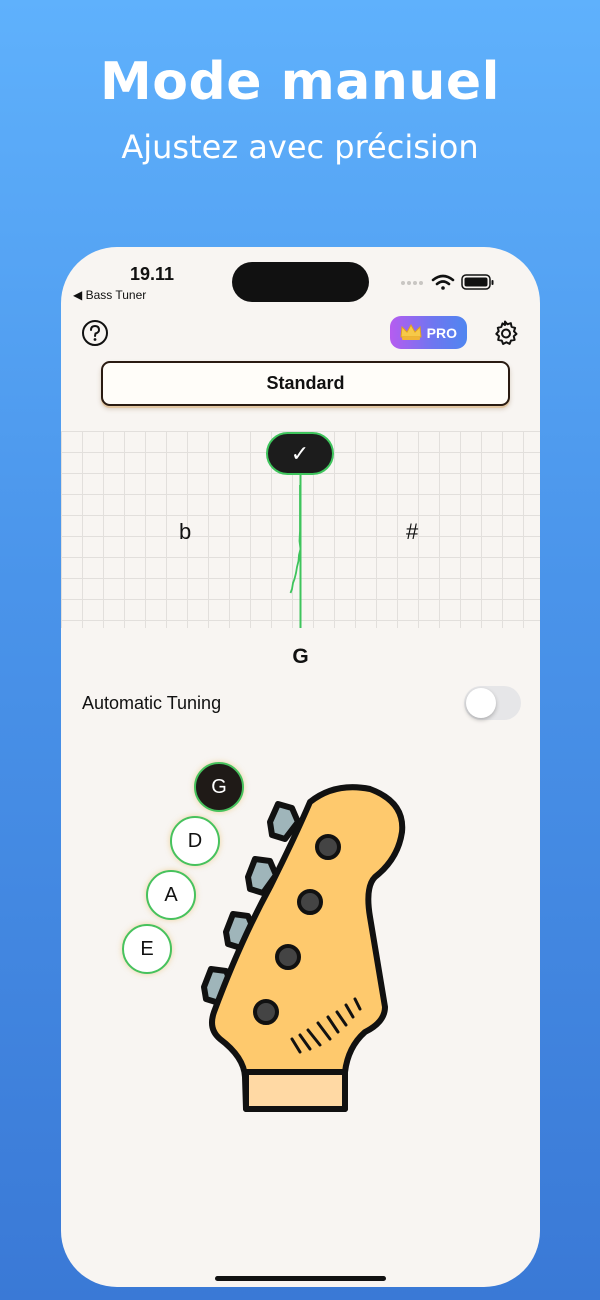  Describe the element at coordinates (300, 82) in the screenshot. I see `hero-title: Mode manuel` at that location.